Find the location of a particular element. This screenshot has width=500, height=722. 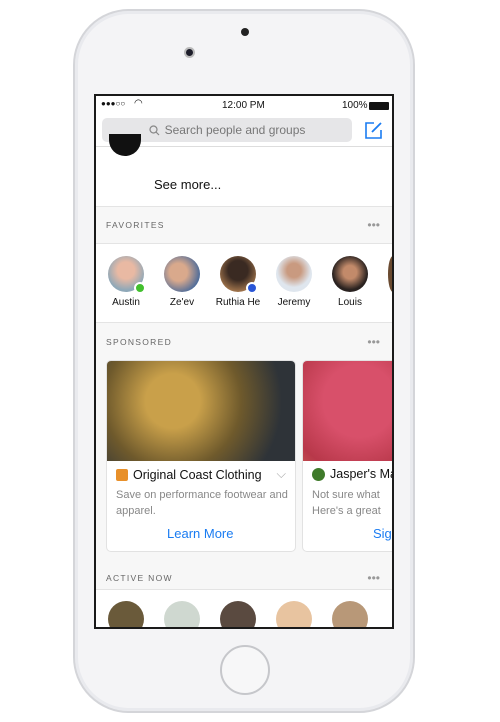

compose-icon is located at coordinates (373, 130).